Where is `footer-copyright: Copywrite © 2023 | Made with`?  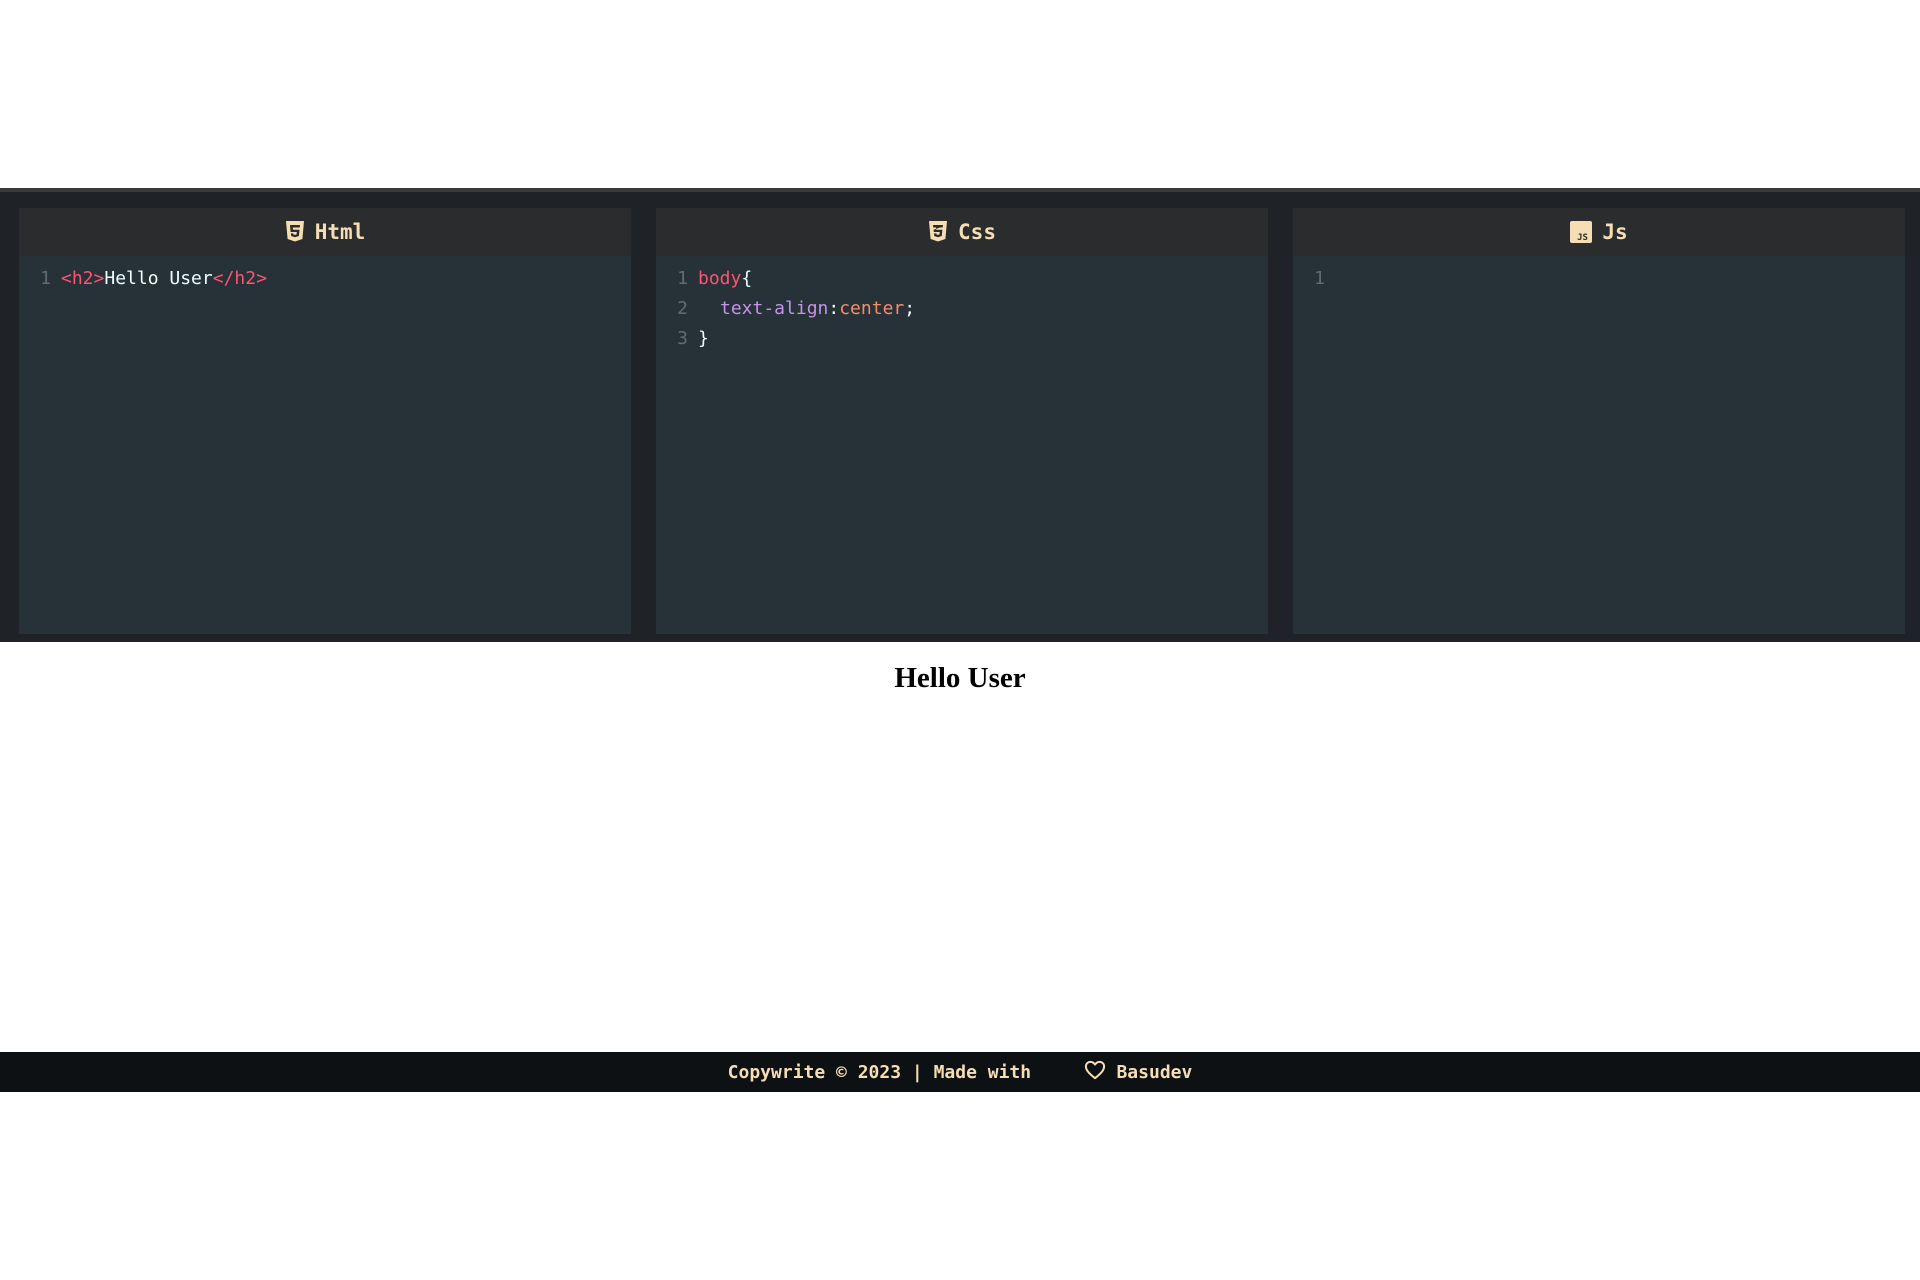 footer-copyright: Copywrite © 2023 | Made with is located at coordinates (879, 1072).